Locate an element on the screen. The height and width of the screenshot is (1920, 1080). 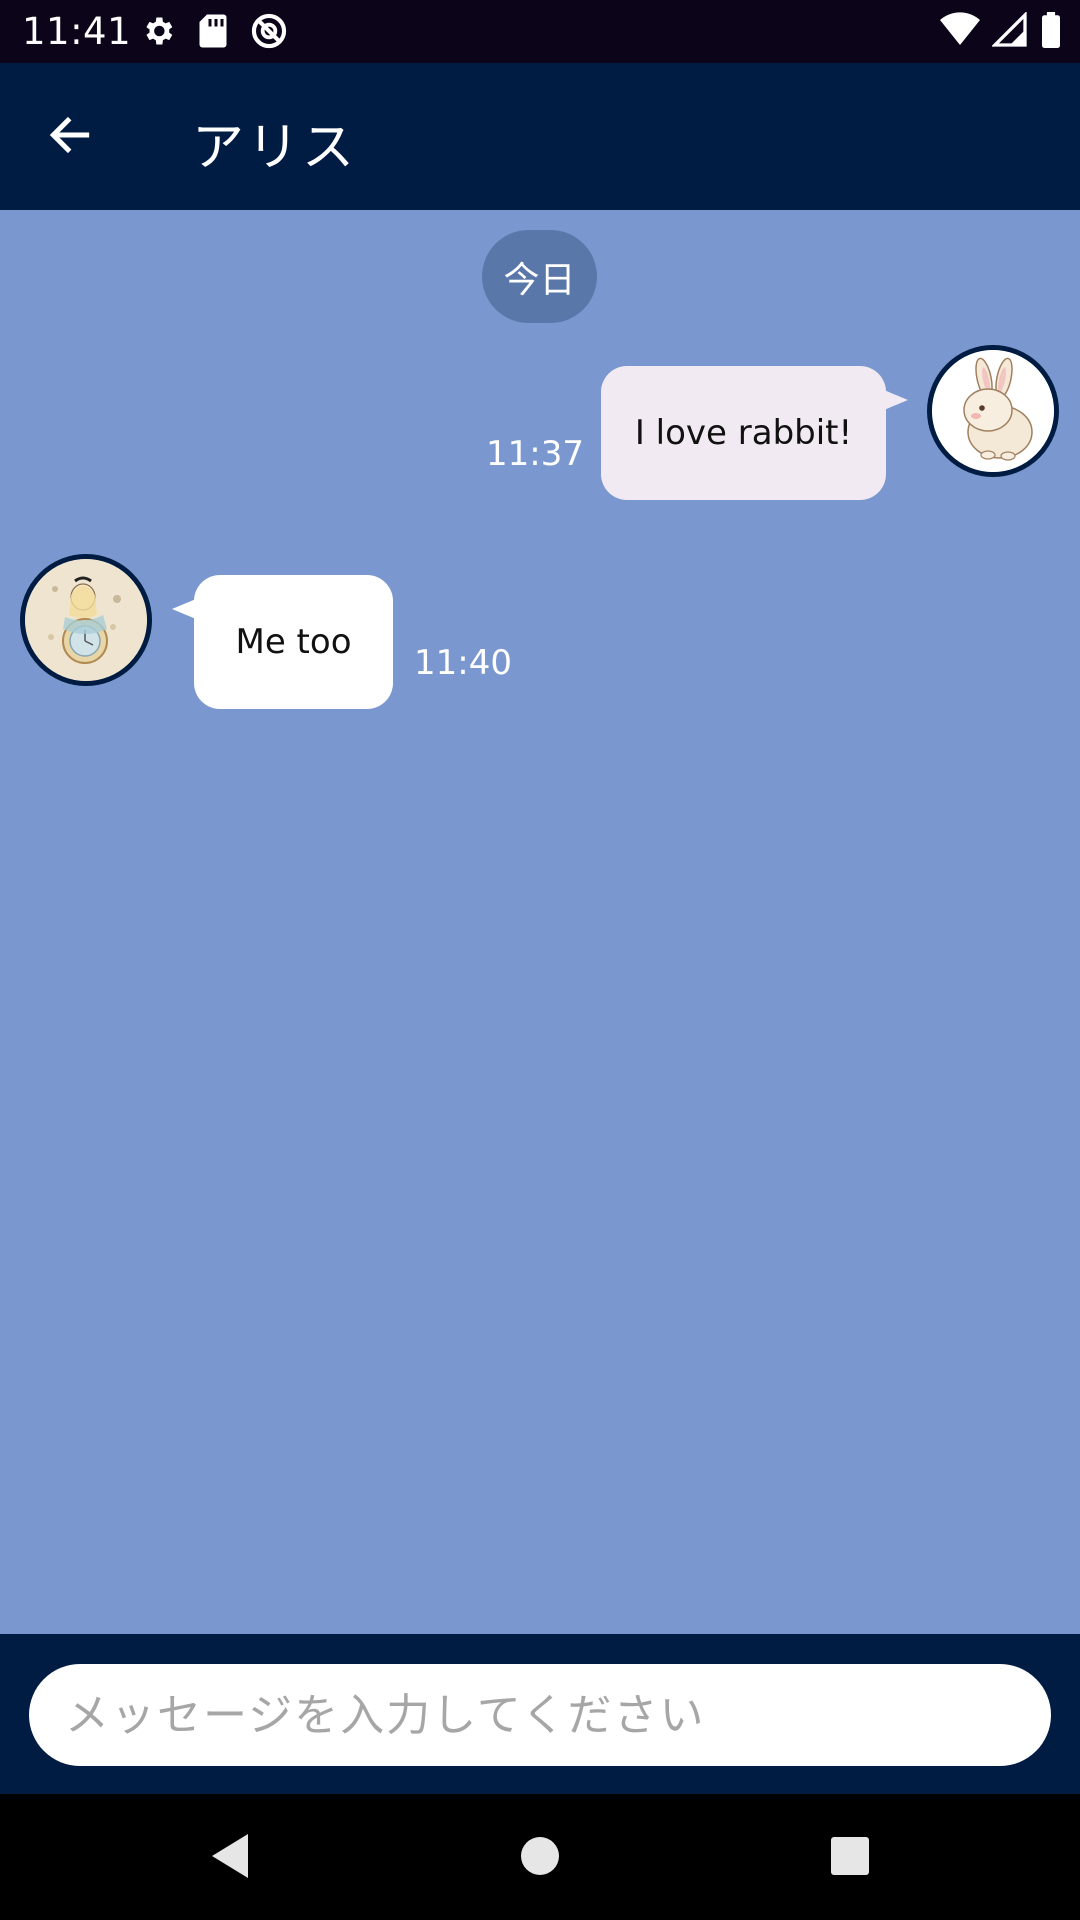
outgoing-message-time: 11:37 is located at coordinates (535, 454).